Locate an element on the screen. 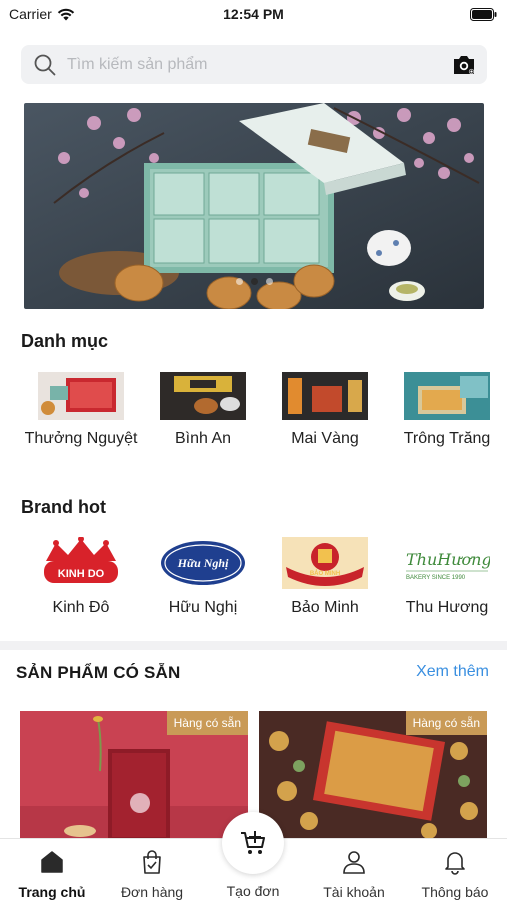 This screenshot has height=900, width=507. banner-dot-active is located at coordinates (254, 281).